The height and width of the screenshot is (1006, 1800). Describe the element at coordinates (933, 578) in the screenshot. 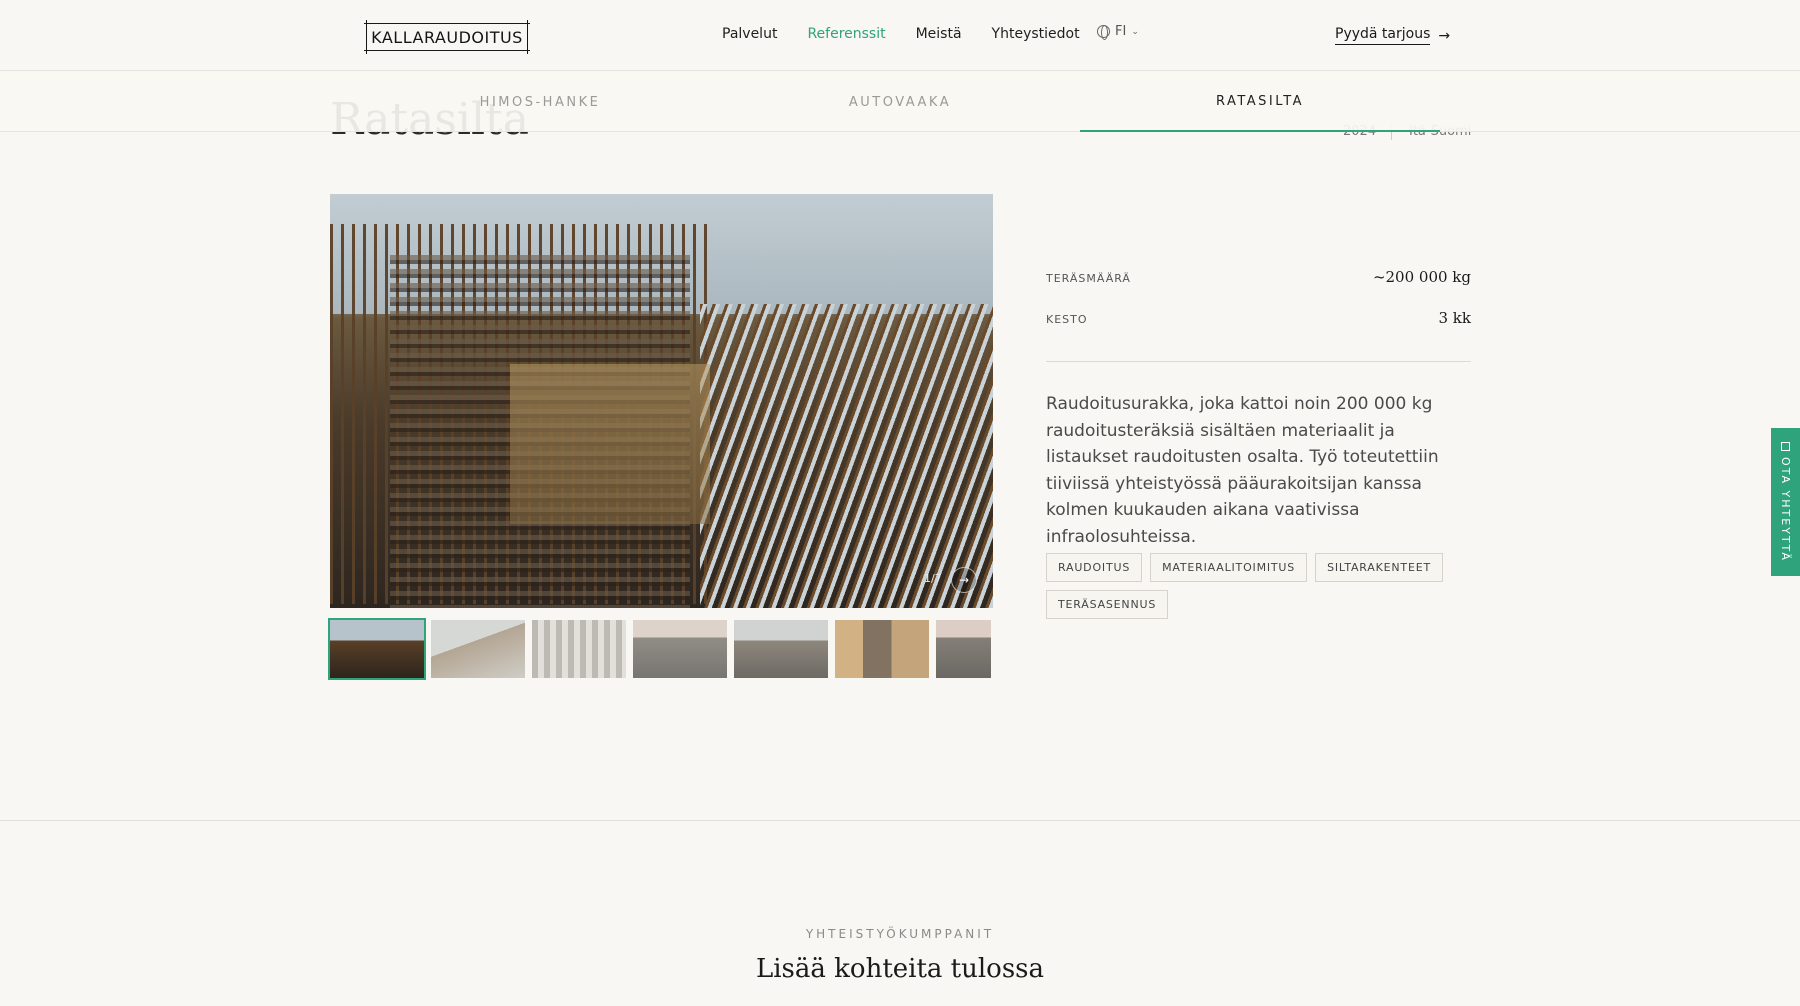

I see `gallery-counter: 1/7` at that location.